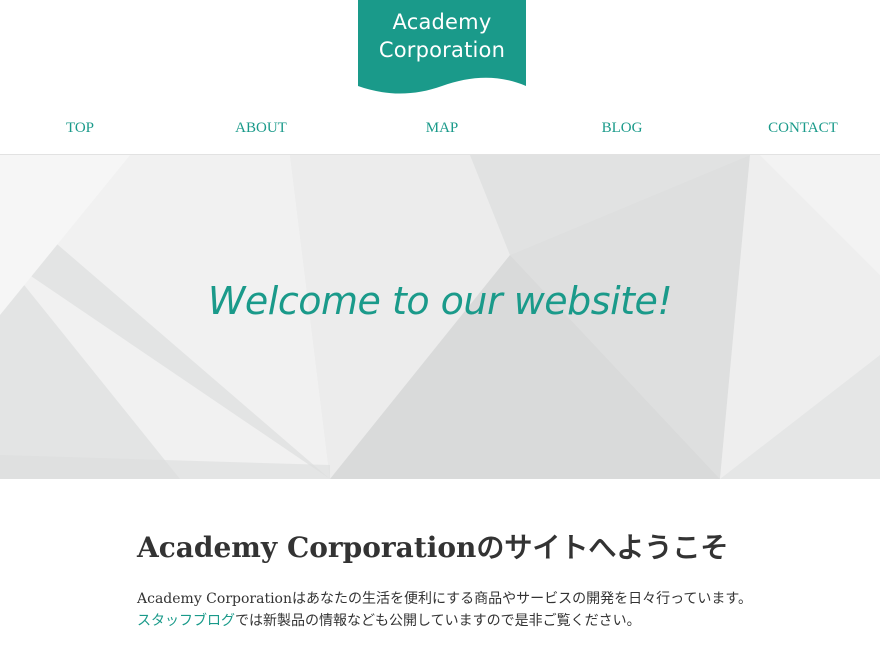 This screenshot has width=880, height=660. What do you see at coordinates (442, 50) in the screenshot?
I see `logo-line-2: Corporation` at bounding box center [442, 50].